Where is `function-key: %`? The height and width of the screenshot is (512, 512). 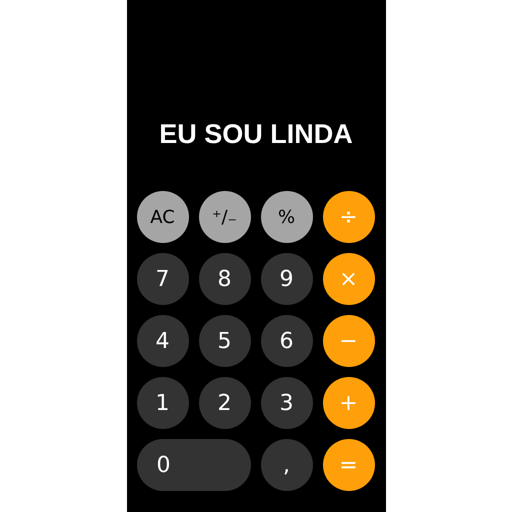 function-key: % is located at coordinates (286, 217).